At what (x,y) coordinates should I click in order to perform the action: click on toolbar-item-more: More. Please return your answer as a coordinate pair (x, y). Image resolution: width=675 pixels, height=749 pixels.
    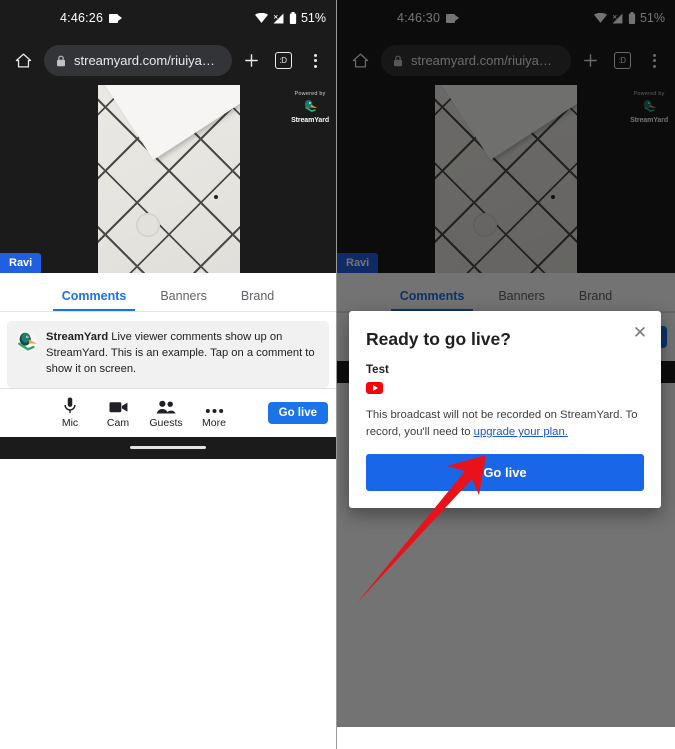
    Looking at the image, I should click on (214, 413).